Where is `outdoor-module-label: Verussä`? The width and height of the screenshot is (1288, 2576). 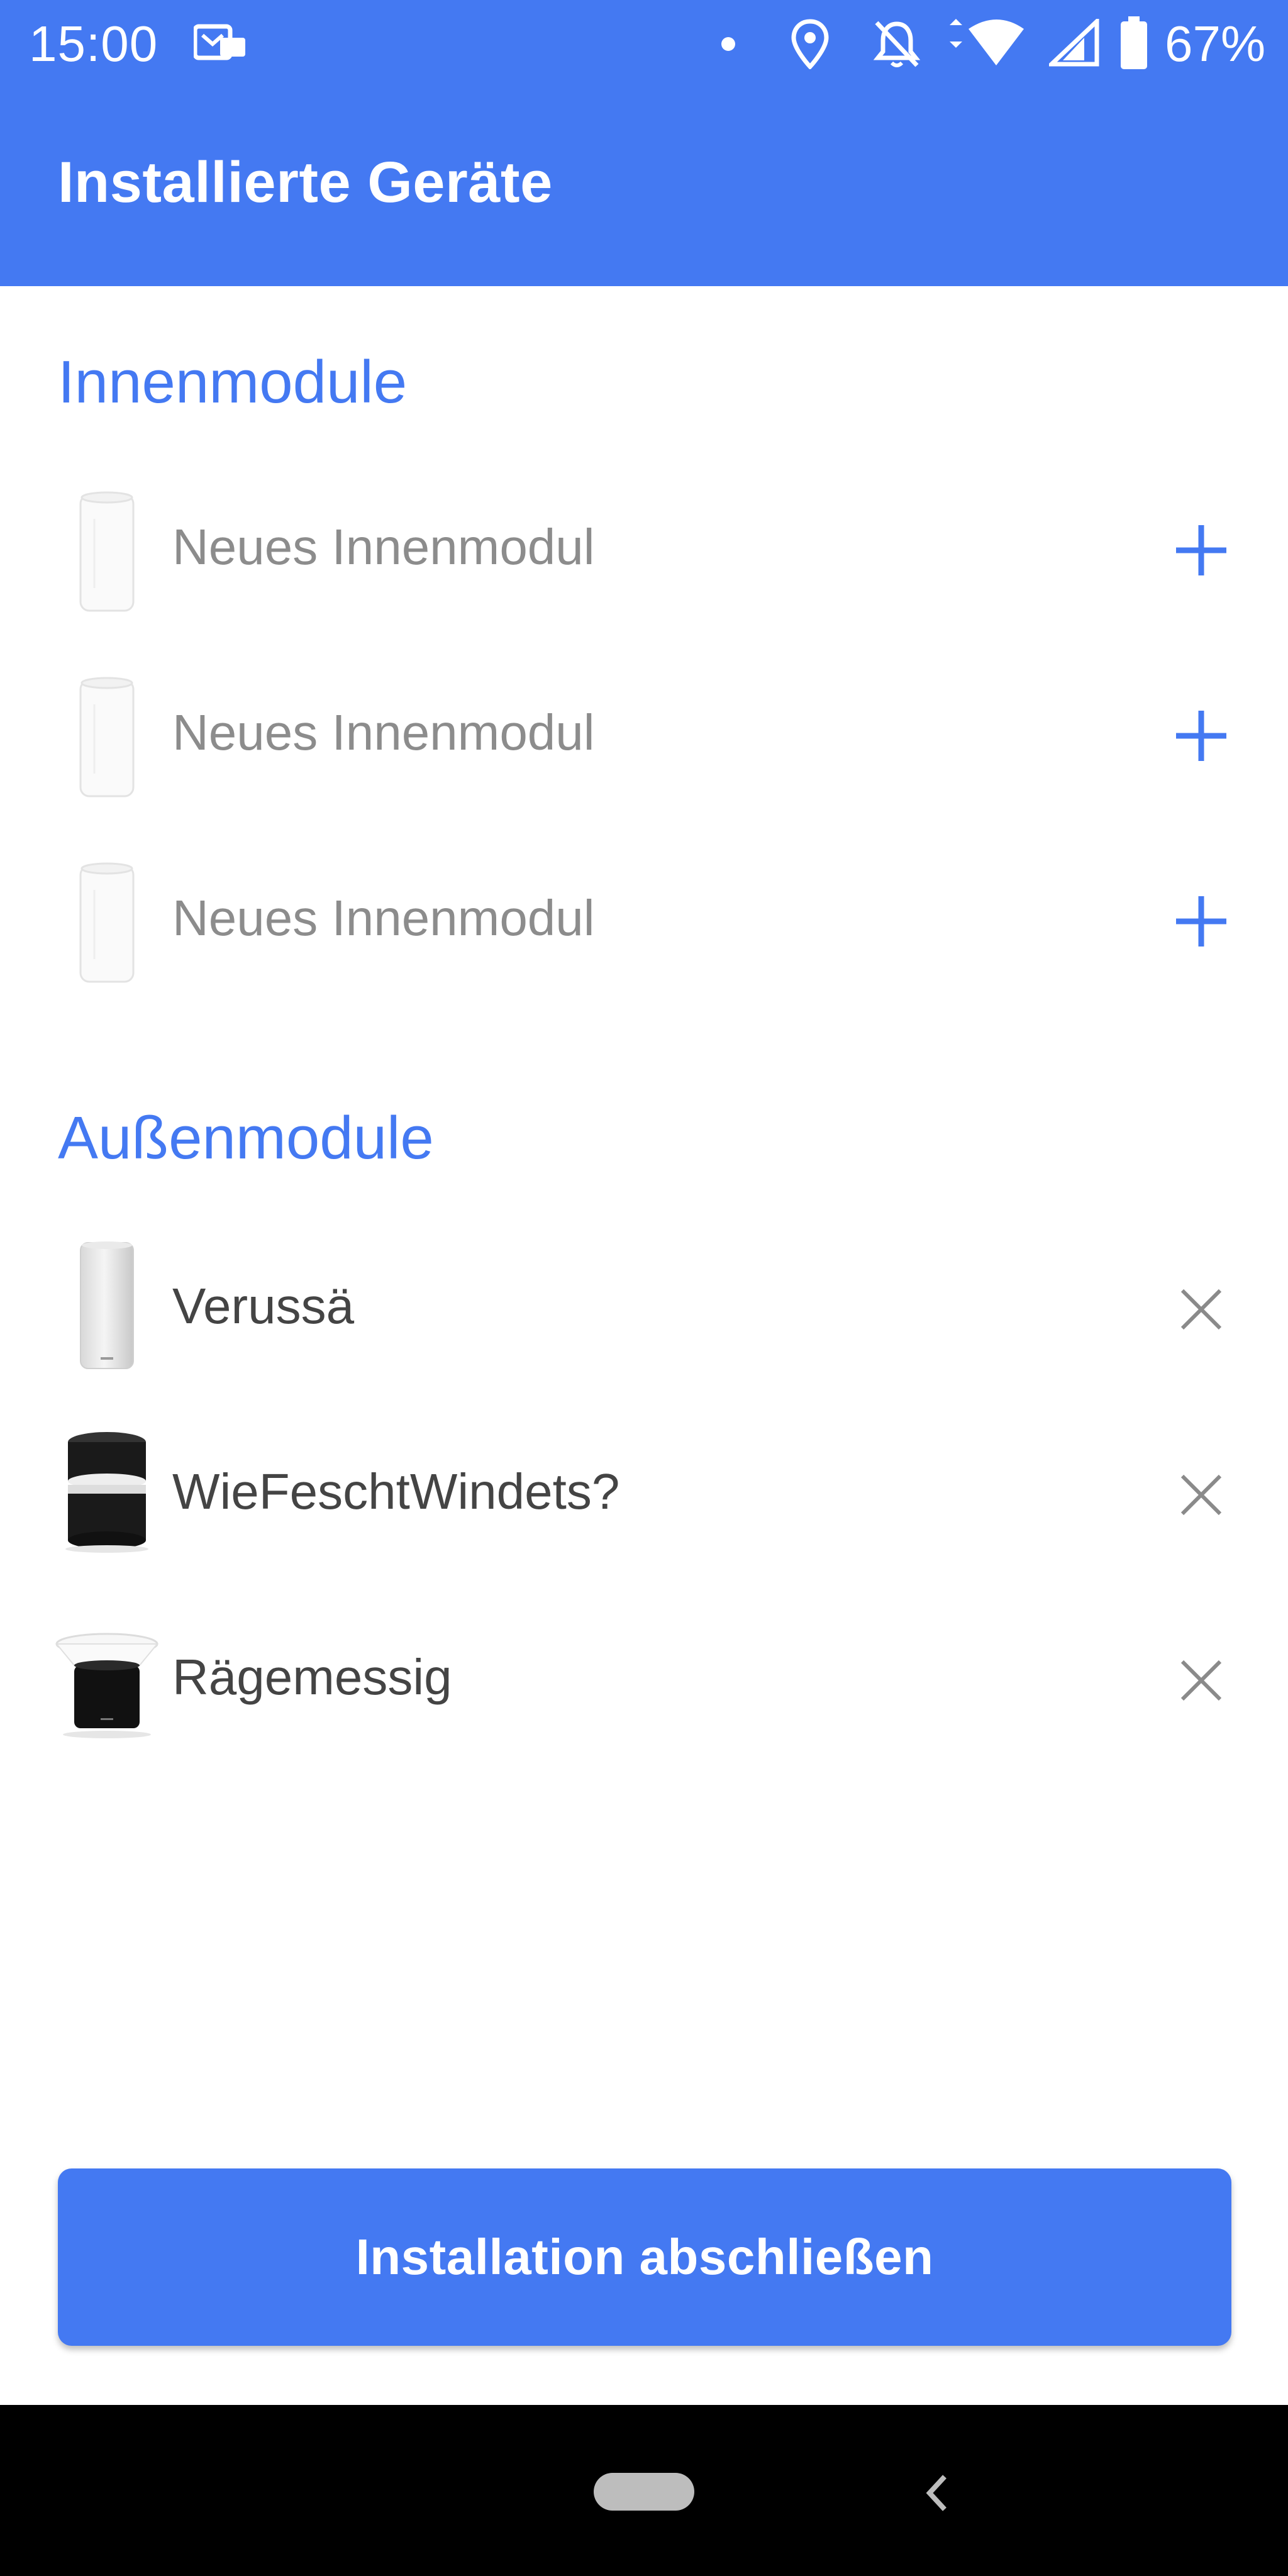 outdoor-module-label: Verussä is located at coordinates (263, 1306).